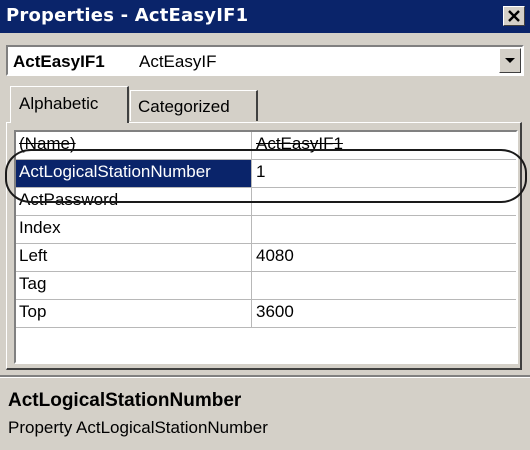 The width and height of the screenshot is (530, 450). I want to click on property-row-actpassword: ActPassword, so click(266, 202).